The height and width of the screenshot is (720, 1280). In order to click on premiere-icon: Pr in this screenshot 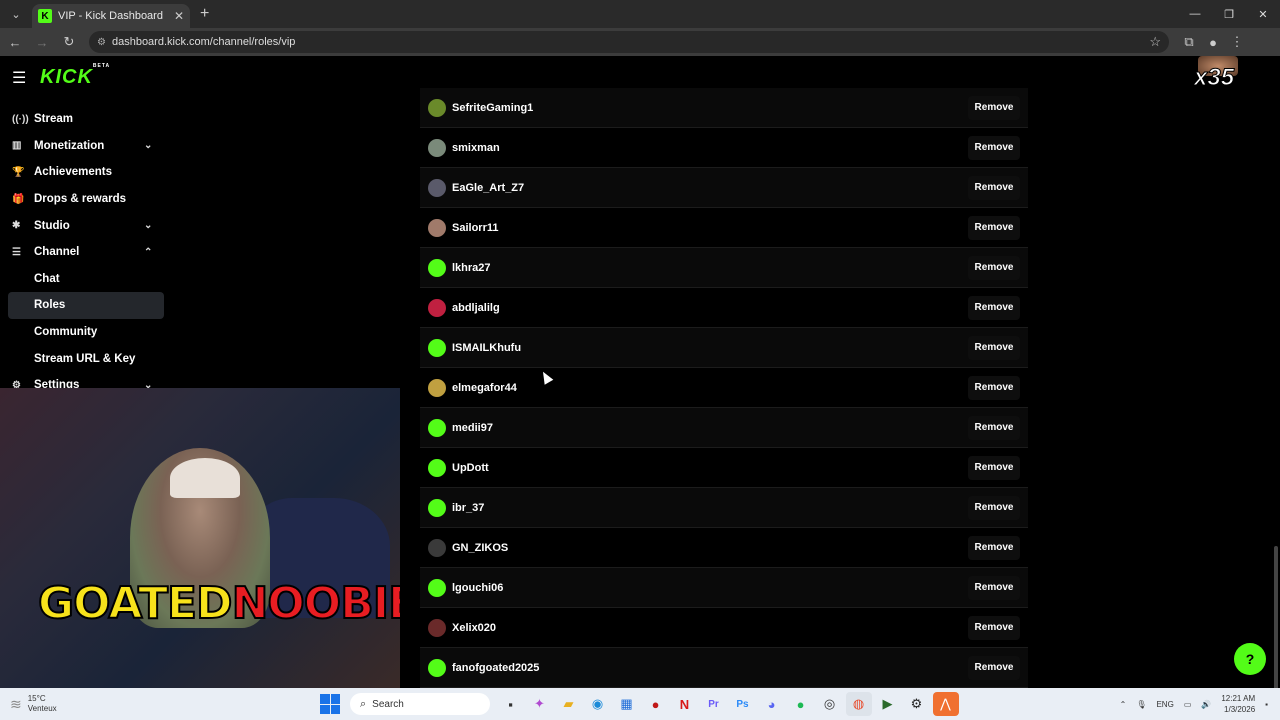, I will do `click(714, 704)`.